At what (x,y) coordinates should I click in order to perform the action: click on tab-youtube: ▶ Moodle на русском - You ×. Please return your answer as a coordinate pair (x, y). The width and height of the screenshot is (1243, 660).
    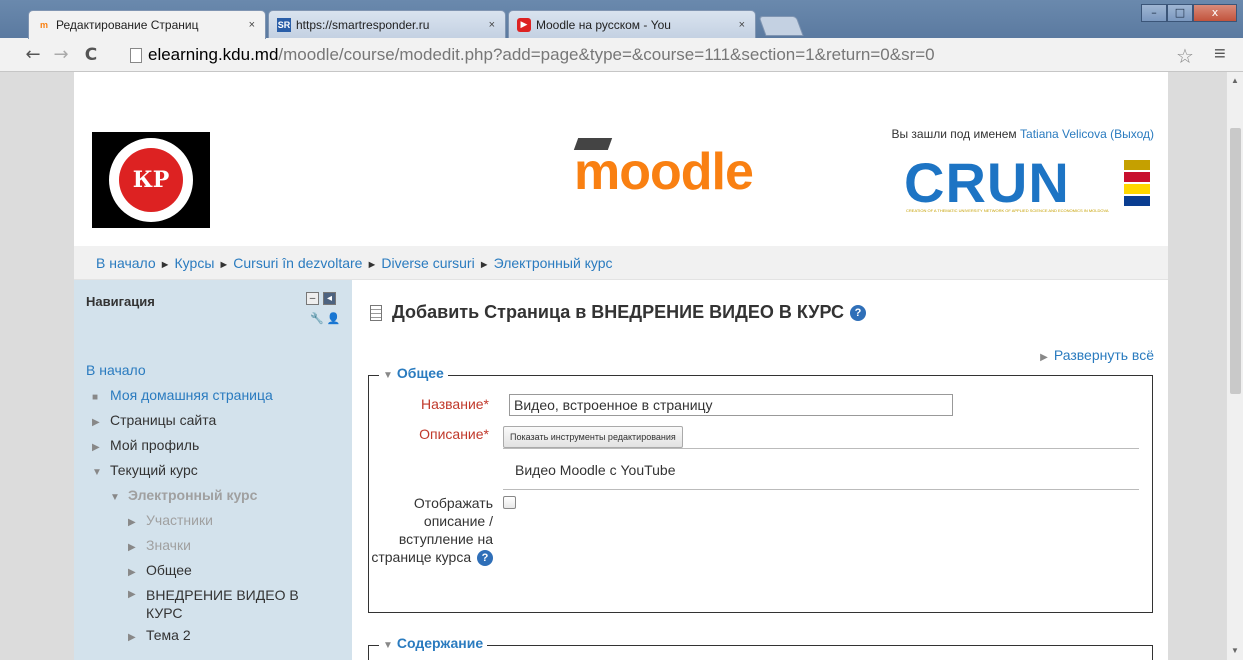
    Looking at the image, I should click on (632, 24).